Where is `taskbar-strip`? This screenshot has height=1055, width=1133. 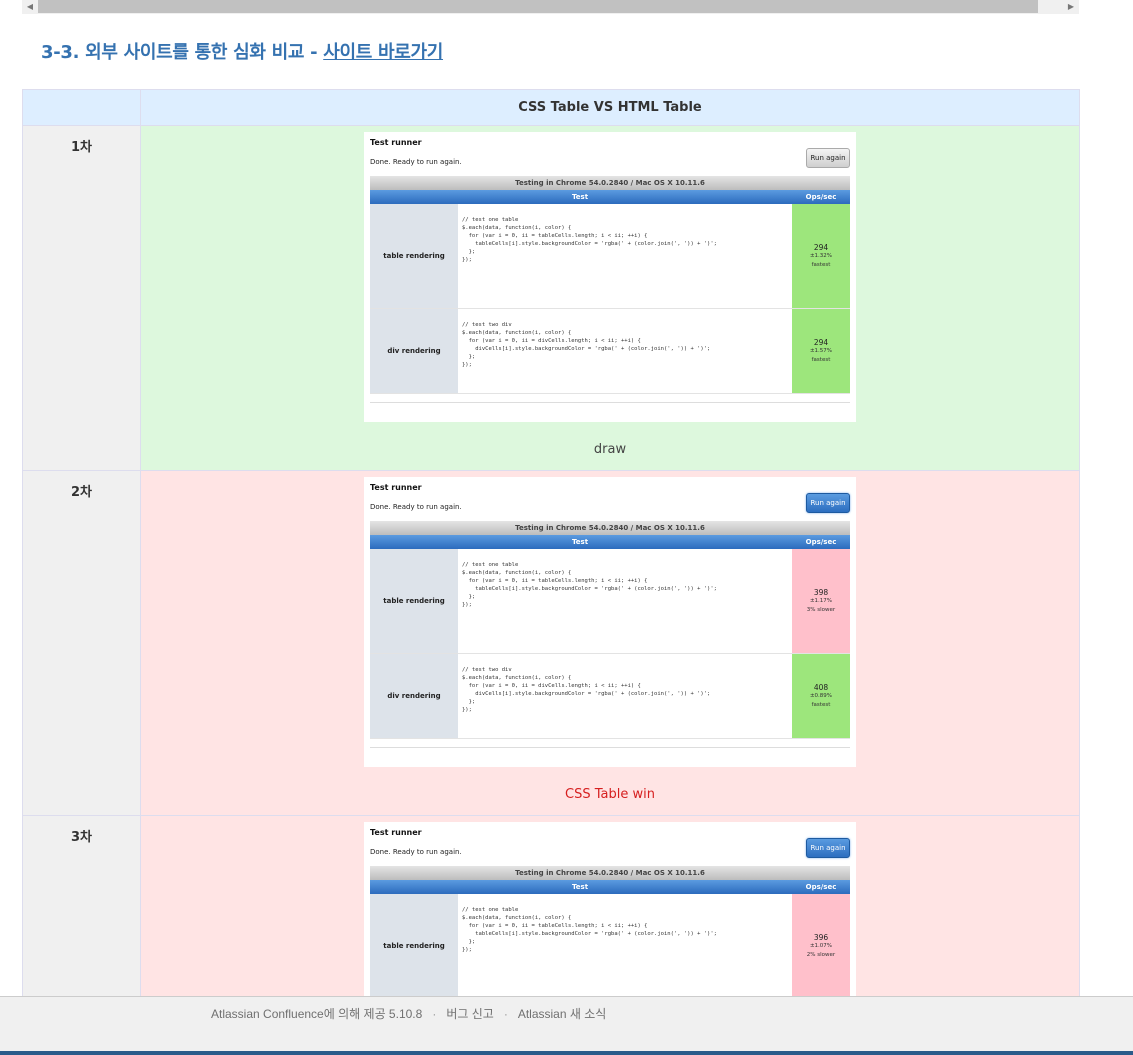 taskbar-strip is located at coordinates (566, 1053).